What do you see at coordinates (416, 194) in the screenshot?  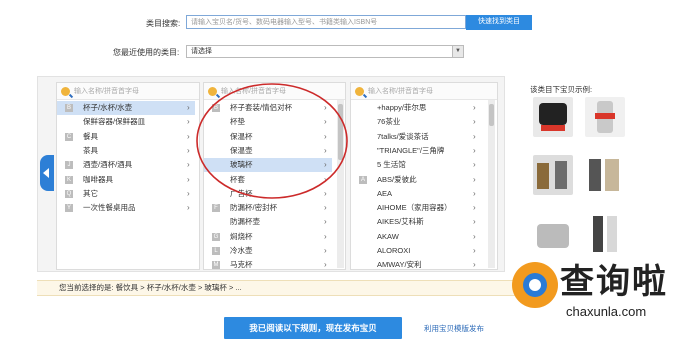 I see `category-list-item: AEA ›` at bounding box center [416, 194].